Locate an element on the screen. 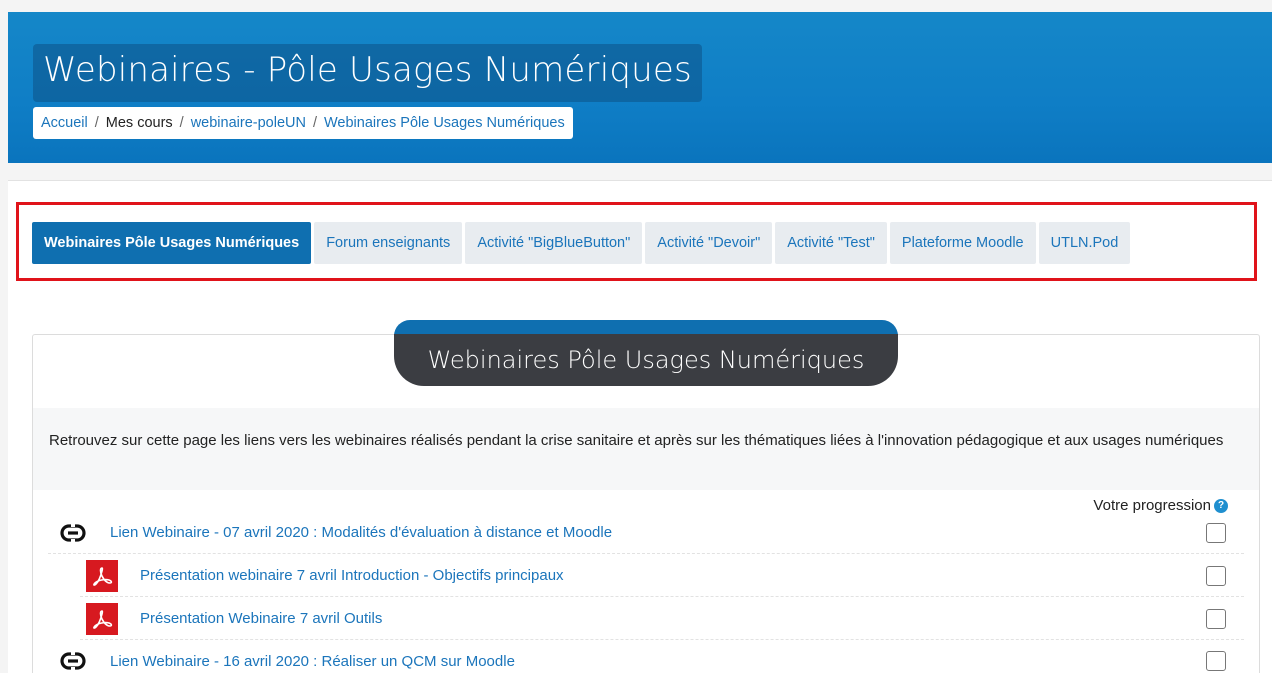  course-title: Webinaires - Pôle Usages Numériques is located at coordinates (367, 70).